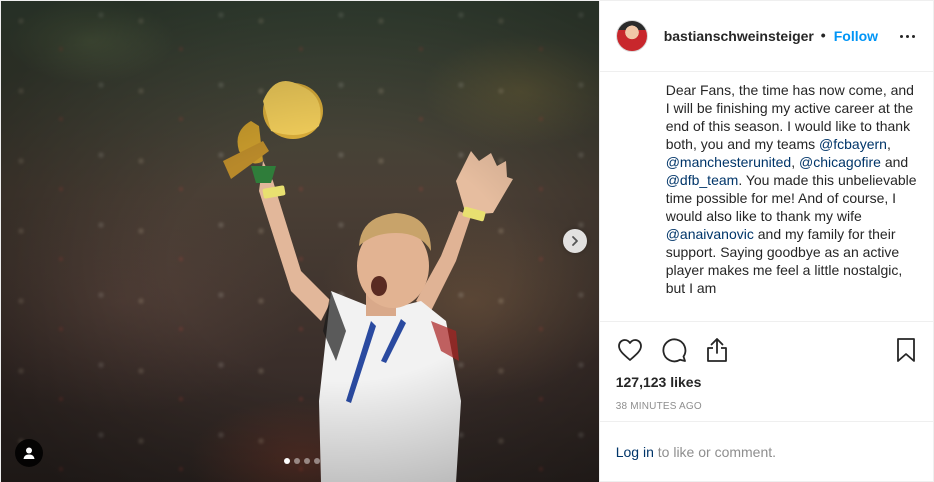  I want to click on chevron-right-icon, so click(575, 241).